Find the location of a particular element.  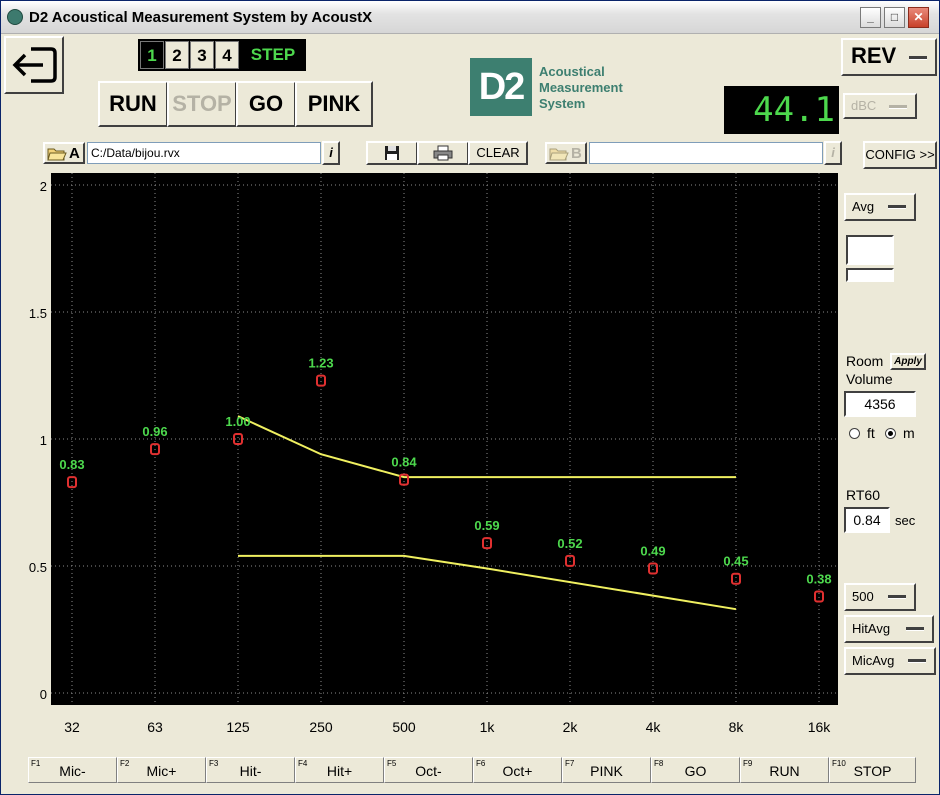

open-file-a-button: A is located at coordinates (64, 153).